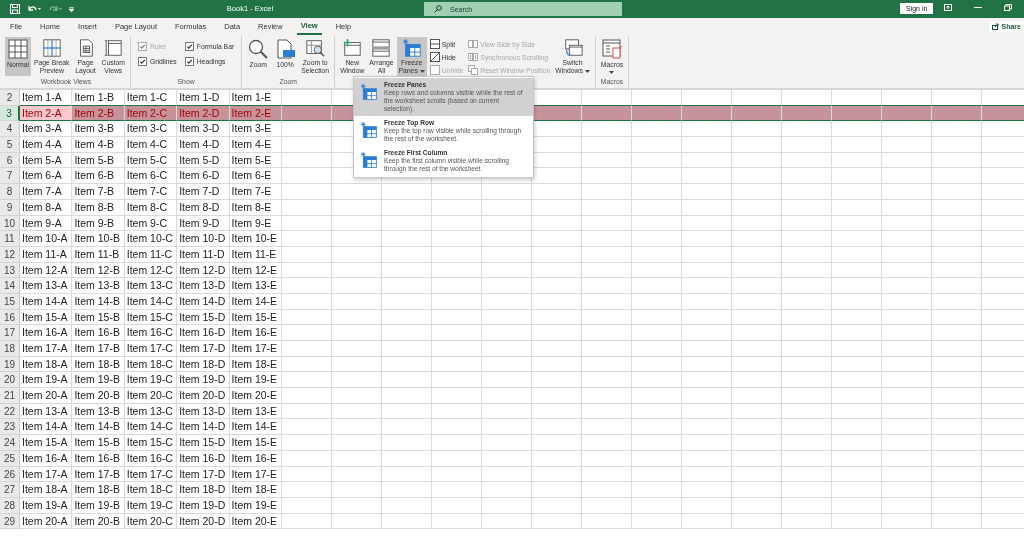 This screenshot has height=536, width=1024. I want to click on table-cell: Item 19-B, so click(98, 505).